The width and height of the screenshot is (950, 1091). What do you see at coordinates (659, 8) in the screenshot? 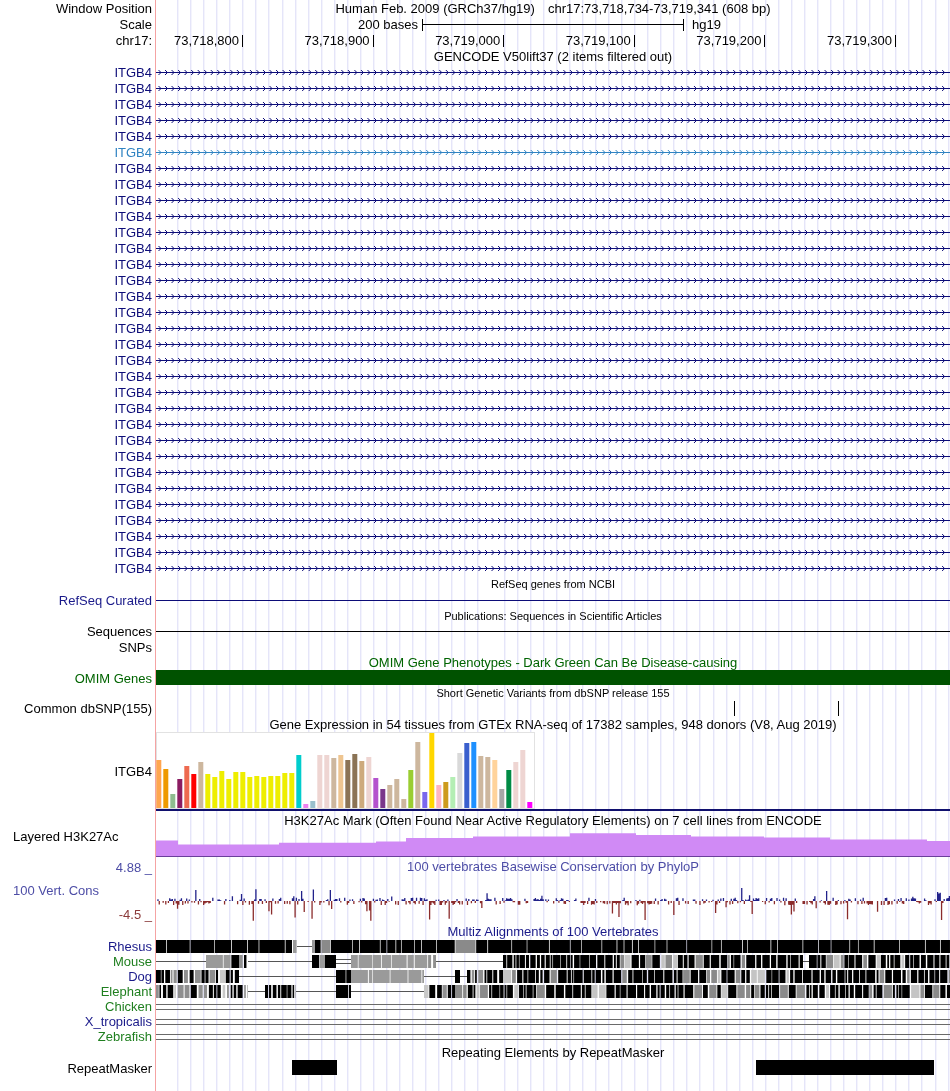
I see `position-range: chr17:73,718,734-73,719,341 (608 bp)` at bounding box center [659, 8].